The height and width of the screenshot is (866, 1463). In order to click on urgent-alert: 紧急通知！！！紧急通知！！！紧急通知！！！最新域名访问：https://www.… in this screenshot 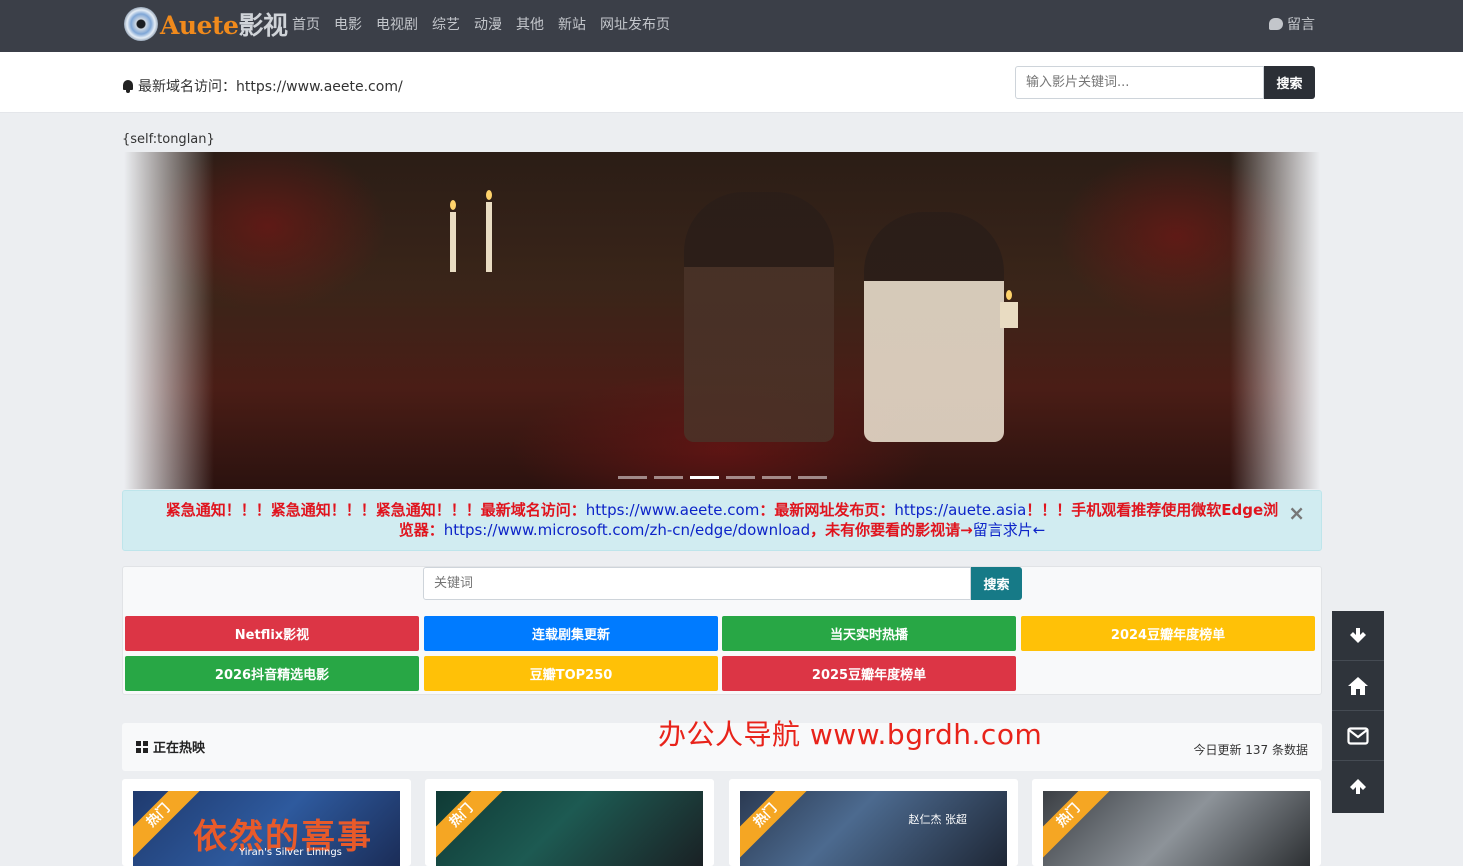, I will do `click(722, 520)`.